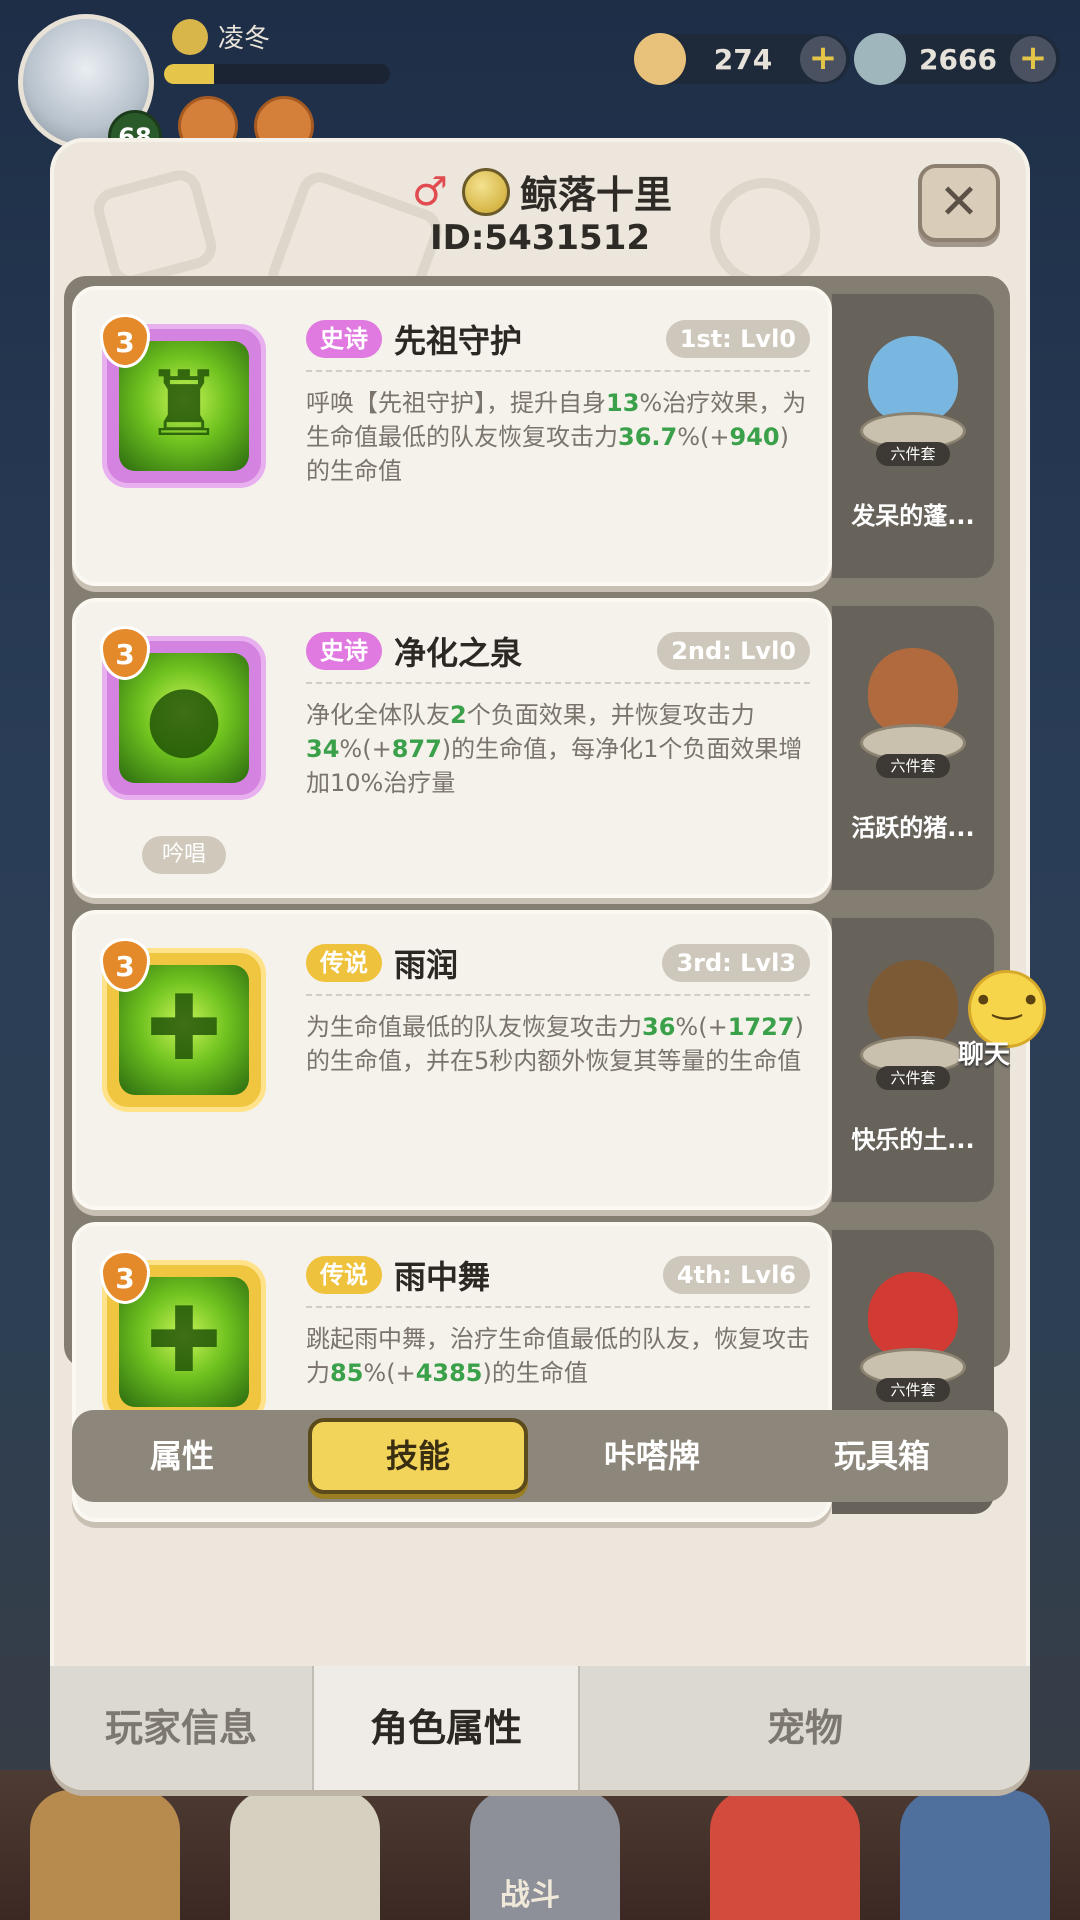 The image size is (1080, 1920). What do you see at coordinates (984, 1055) in the screenshot?
I see `chat-label: 聊天` at bounding box center [984, 1055].